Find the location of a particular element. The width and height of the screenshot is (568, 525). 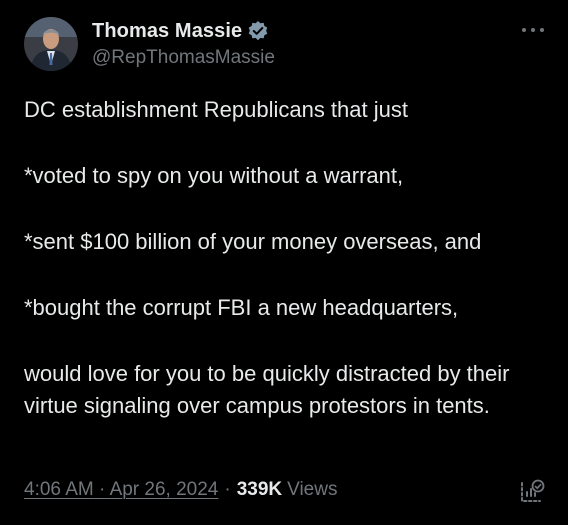

name-row: Thomas Massie is located at coordinates (183, 31).